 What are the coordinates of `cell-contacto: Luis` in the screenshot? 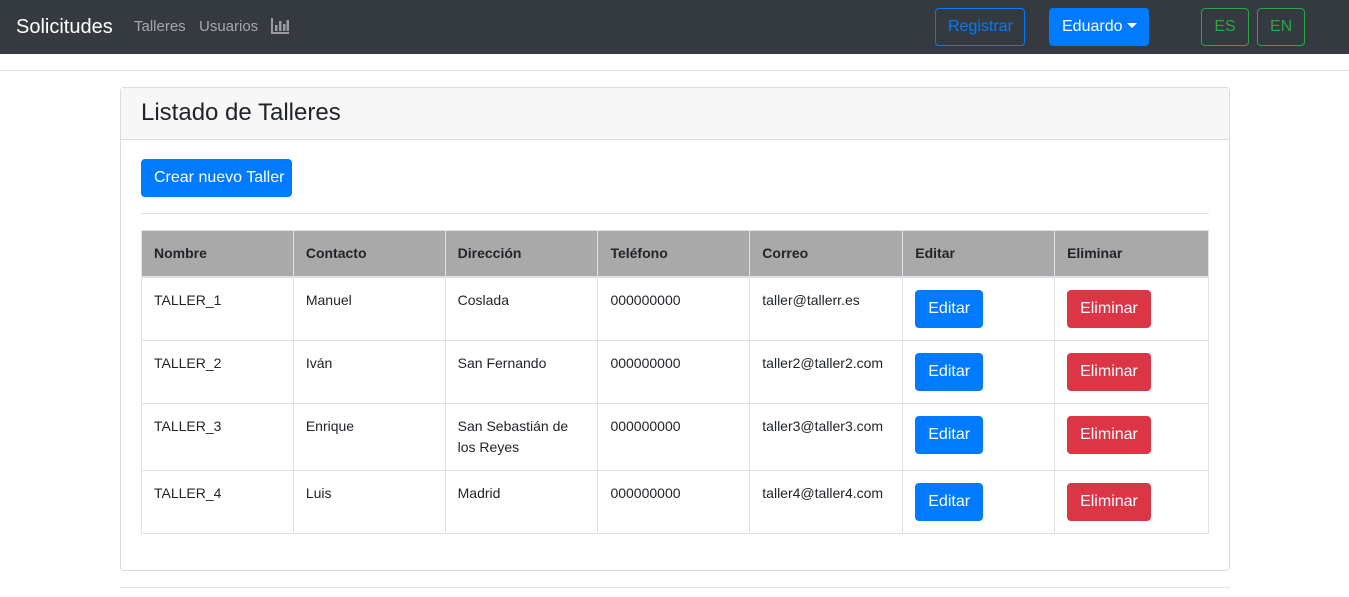 It's located at (369, 502).